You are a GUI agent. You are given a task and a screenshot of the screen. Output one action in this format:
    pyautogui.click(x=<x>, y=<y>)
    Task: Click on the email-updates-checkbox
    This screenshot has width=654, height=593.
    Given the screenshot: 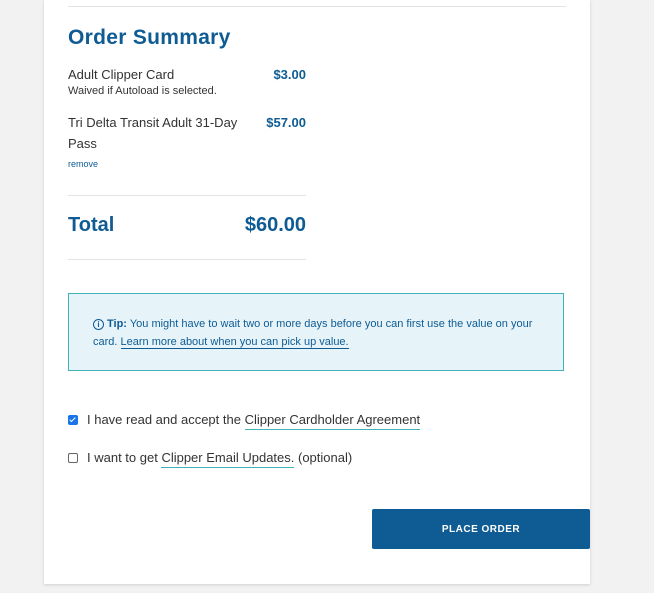 What is the action you would take?
    pyautogui.click(x=73, y=458)
    